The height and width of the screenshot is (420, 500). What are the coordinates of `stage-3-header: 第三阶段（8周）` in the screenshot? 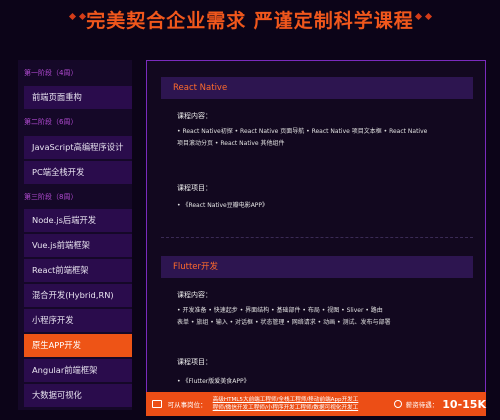 It's located at (51, 197).